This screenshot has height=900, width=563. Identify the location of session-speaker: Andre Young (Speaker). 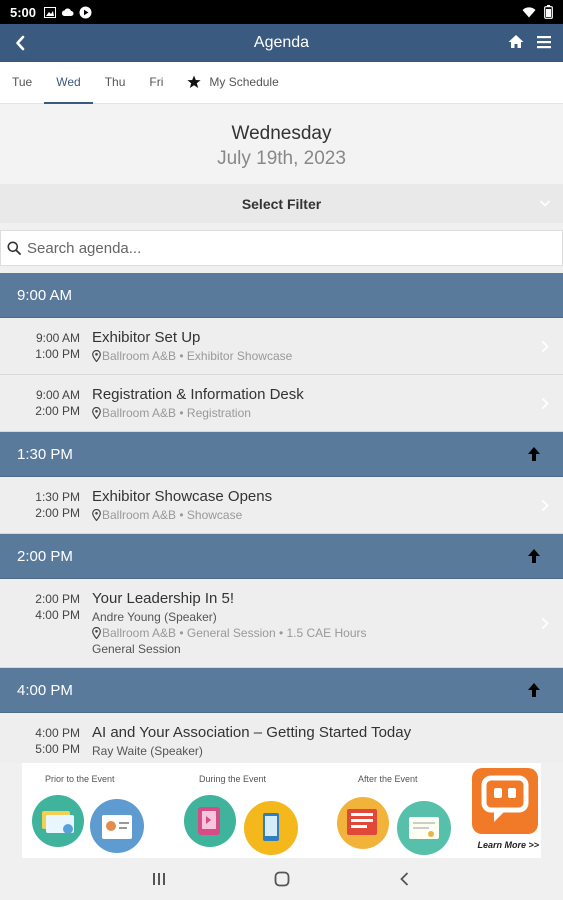
(154, 617).